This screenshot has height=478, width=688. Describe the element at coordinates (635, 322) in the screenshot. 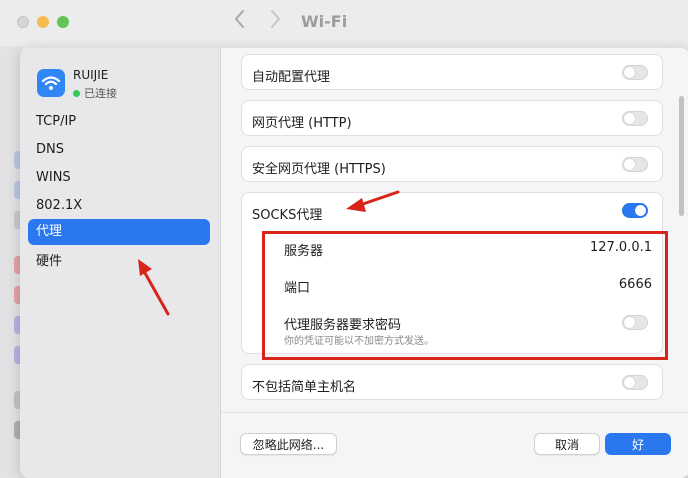

I see `socks-auth-toggle` at that location.